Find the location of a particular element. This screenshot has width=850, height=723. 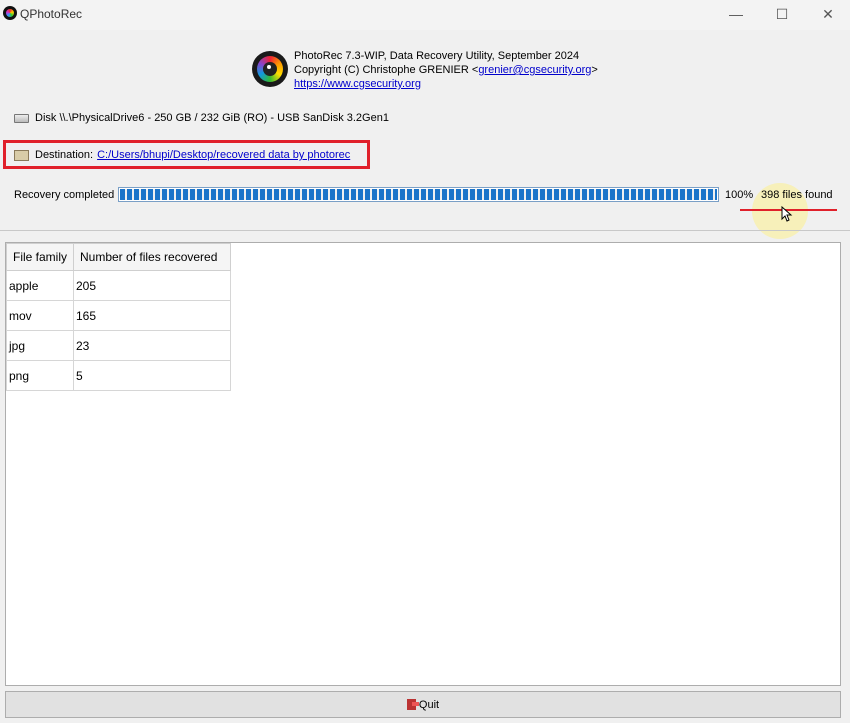

email-link: grenier@cgsecurity.org is located at coordinates (534, 70).